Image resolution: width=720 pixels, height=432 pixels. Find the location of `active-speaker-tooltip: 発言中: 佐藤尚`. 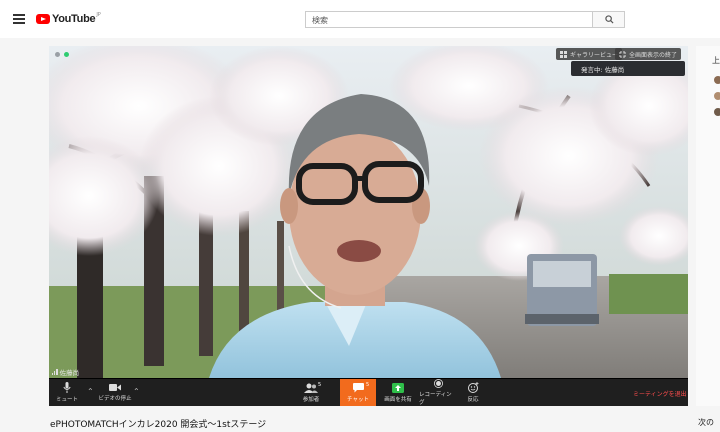

active-speaker-tooltip: 発言中: 佐藤尚 is located at coordinates (628, 68).